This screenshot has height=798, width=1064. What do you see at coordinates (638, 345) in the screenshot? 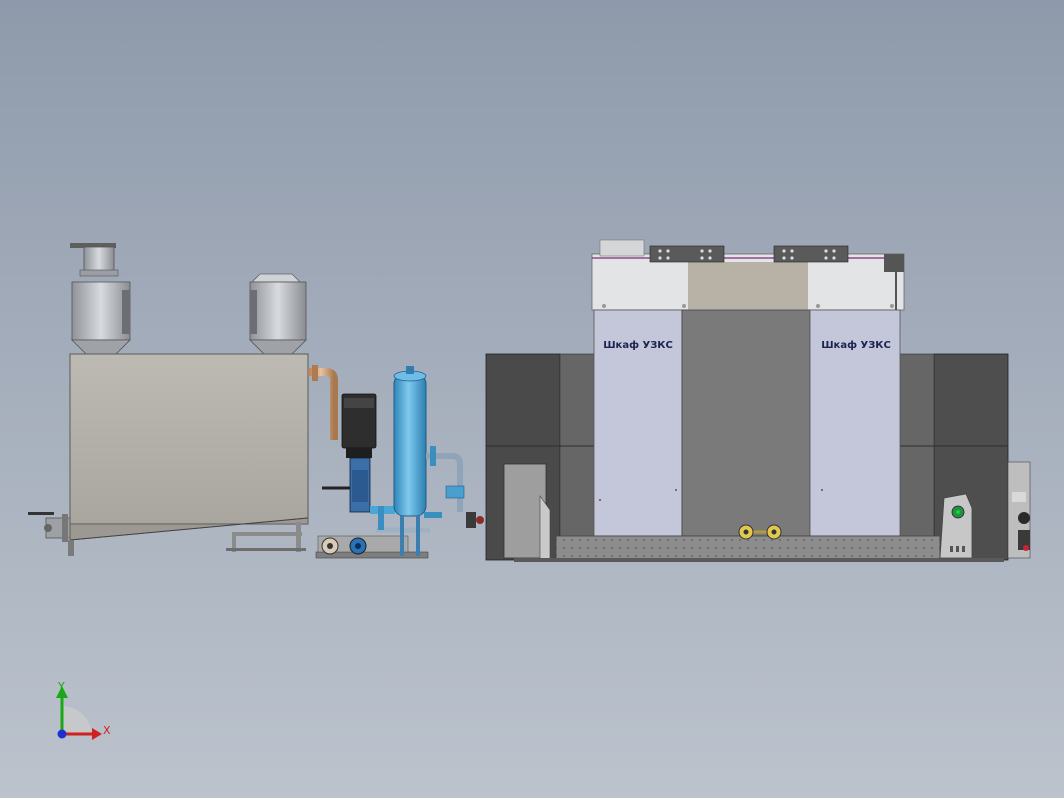
I see `cabinet-left-label: Шкаф УЗКС` at bounding box center [638, 345].